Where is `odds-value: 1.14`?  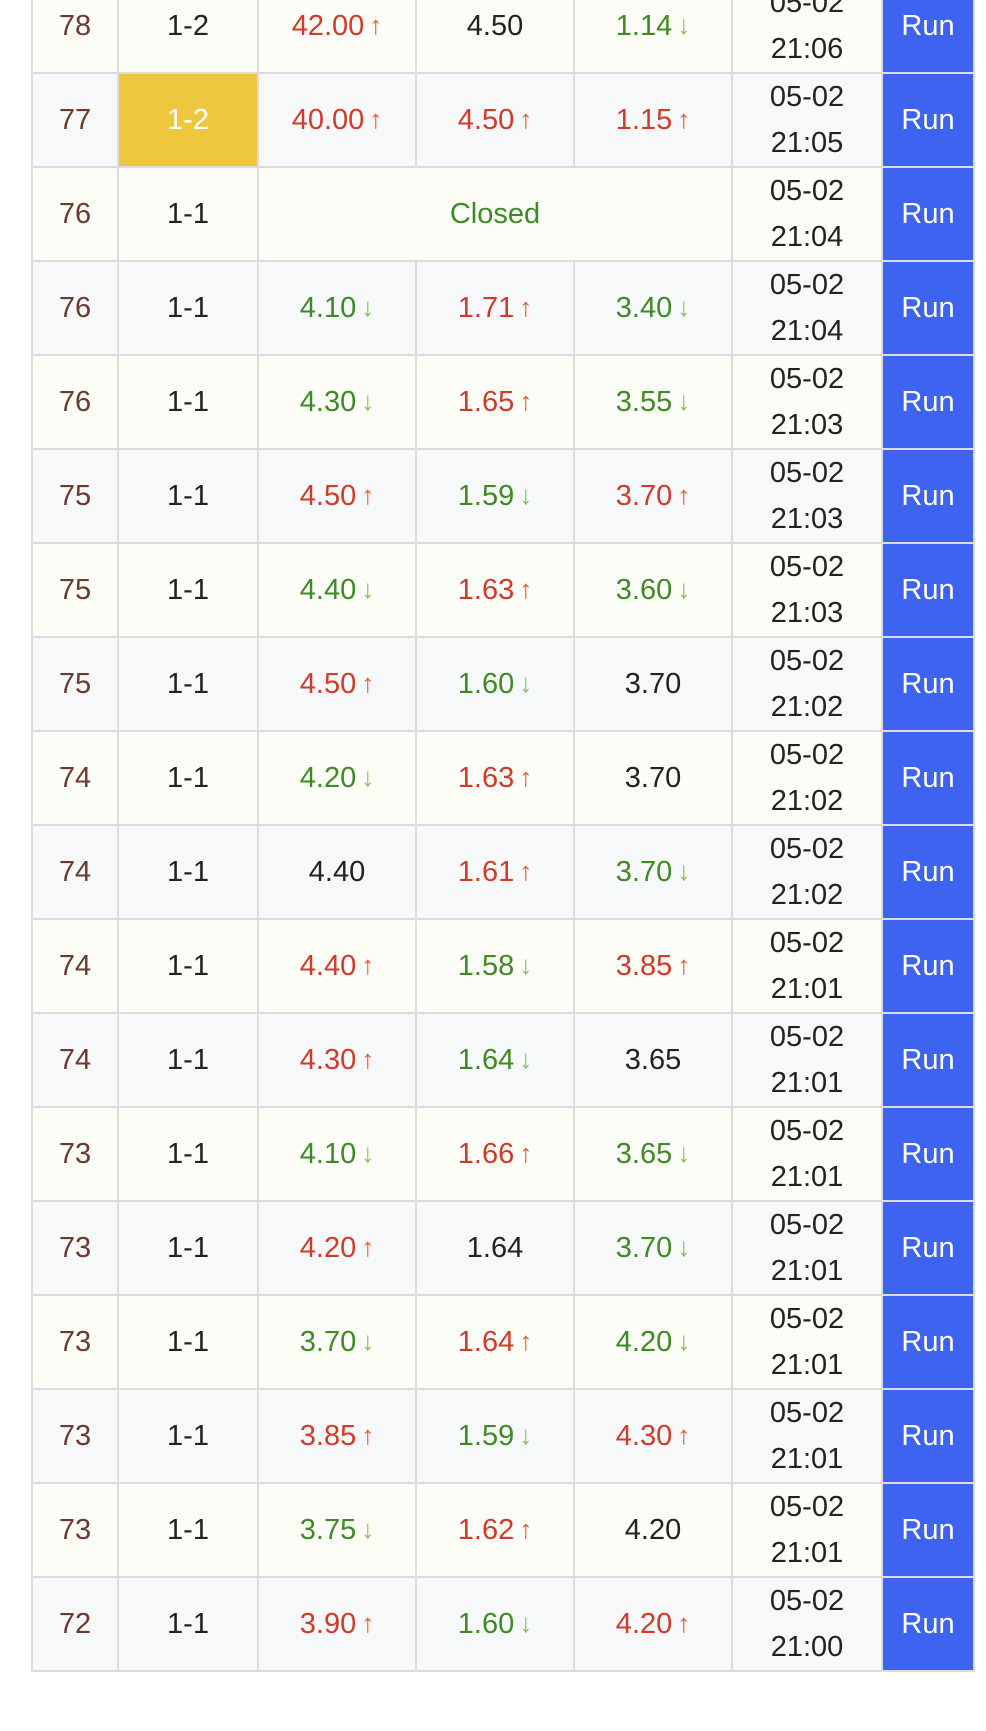 odds-value: 1.14 is located at coordinates (644, 25).